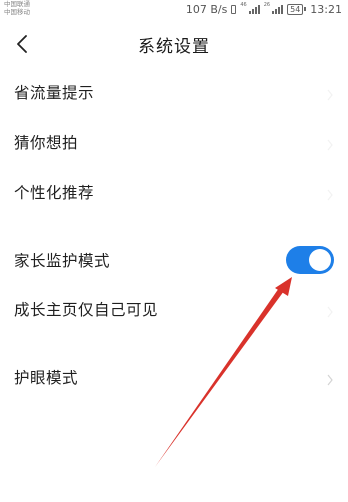 This screenshot has height=502, width=348. Describe the element at coordinates (174, 9) in the screenshot. I see `status-bar: 中国联通 中国移动 107 B/s 46 26 54 13:21` at that location.